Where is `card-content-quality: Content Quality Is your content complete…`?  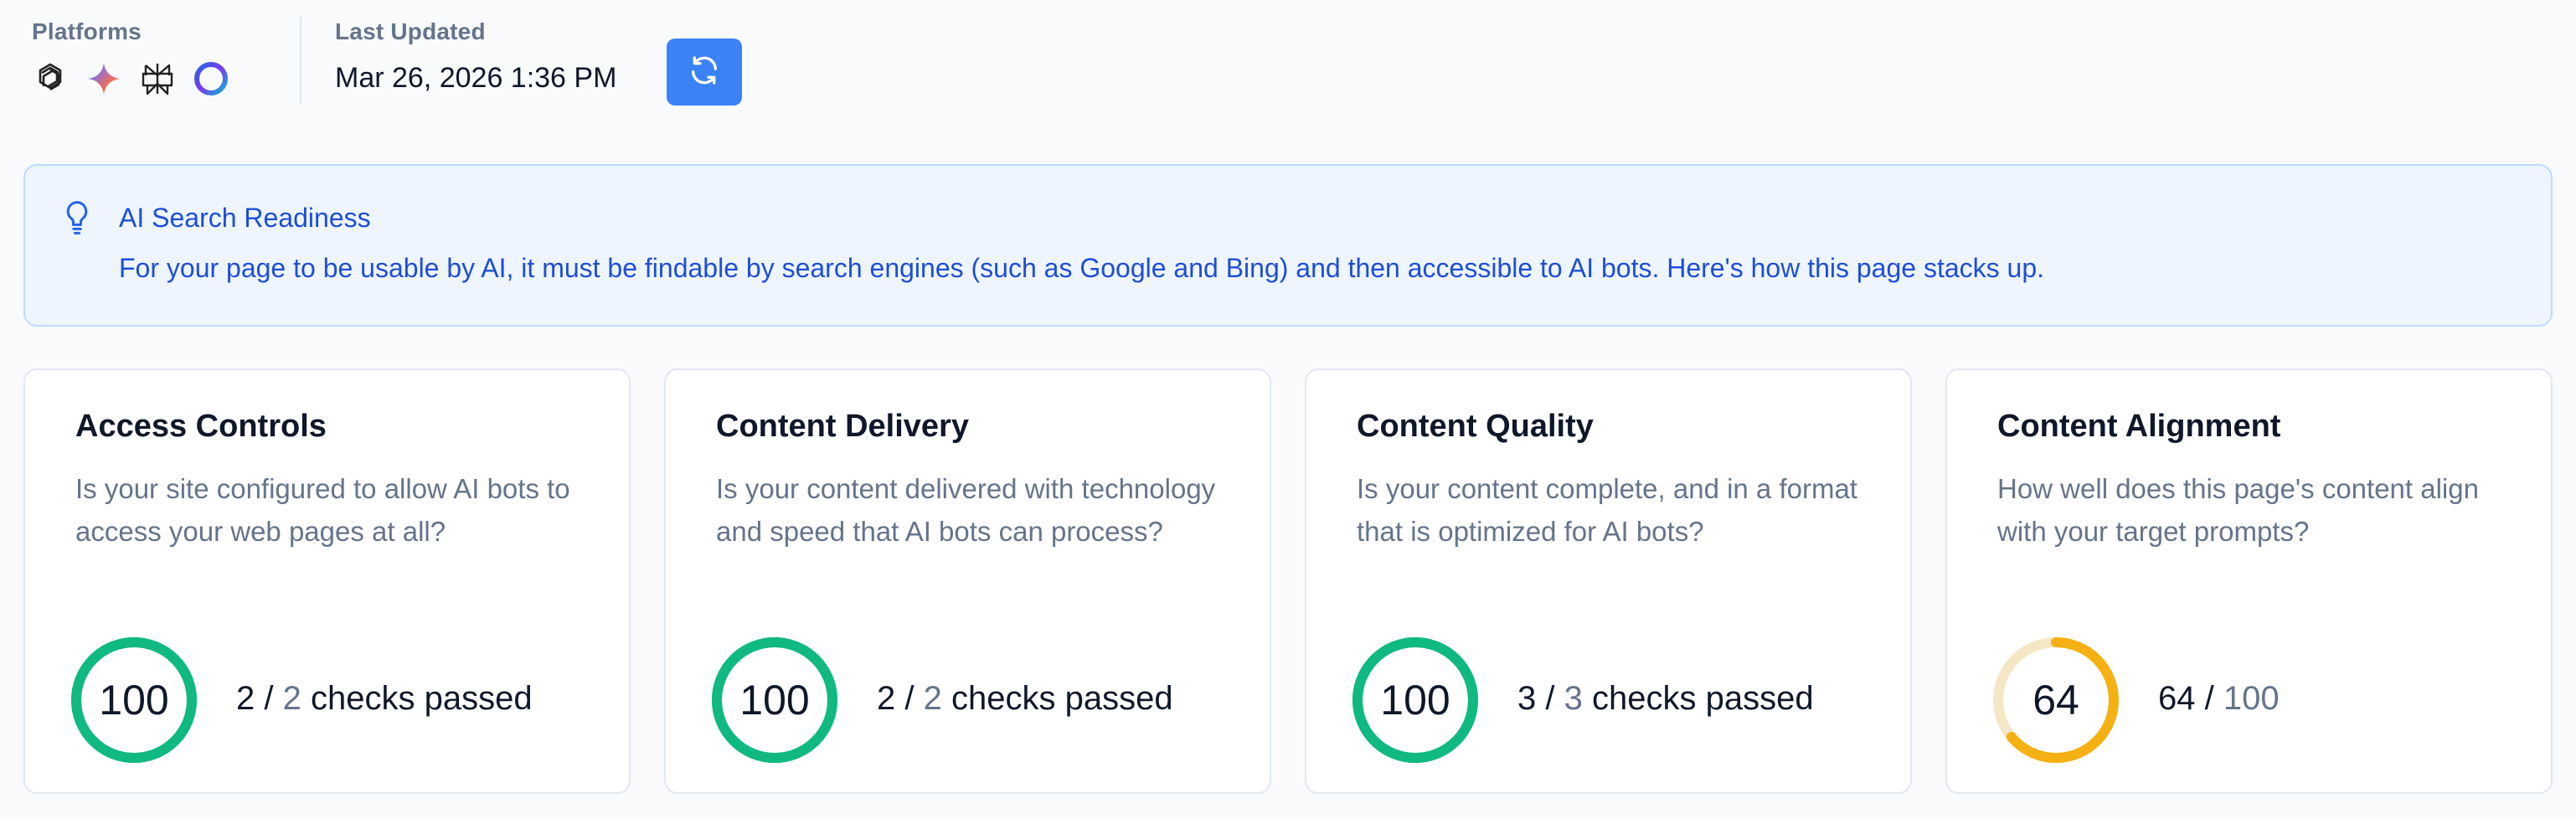
card-content-quality: Content Quality Is your content complete… is located at coordinates (1608, 581).